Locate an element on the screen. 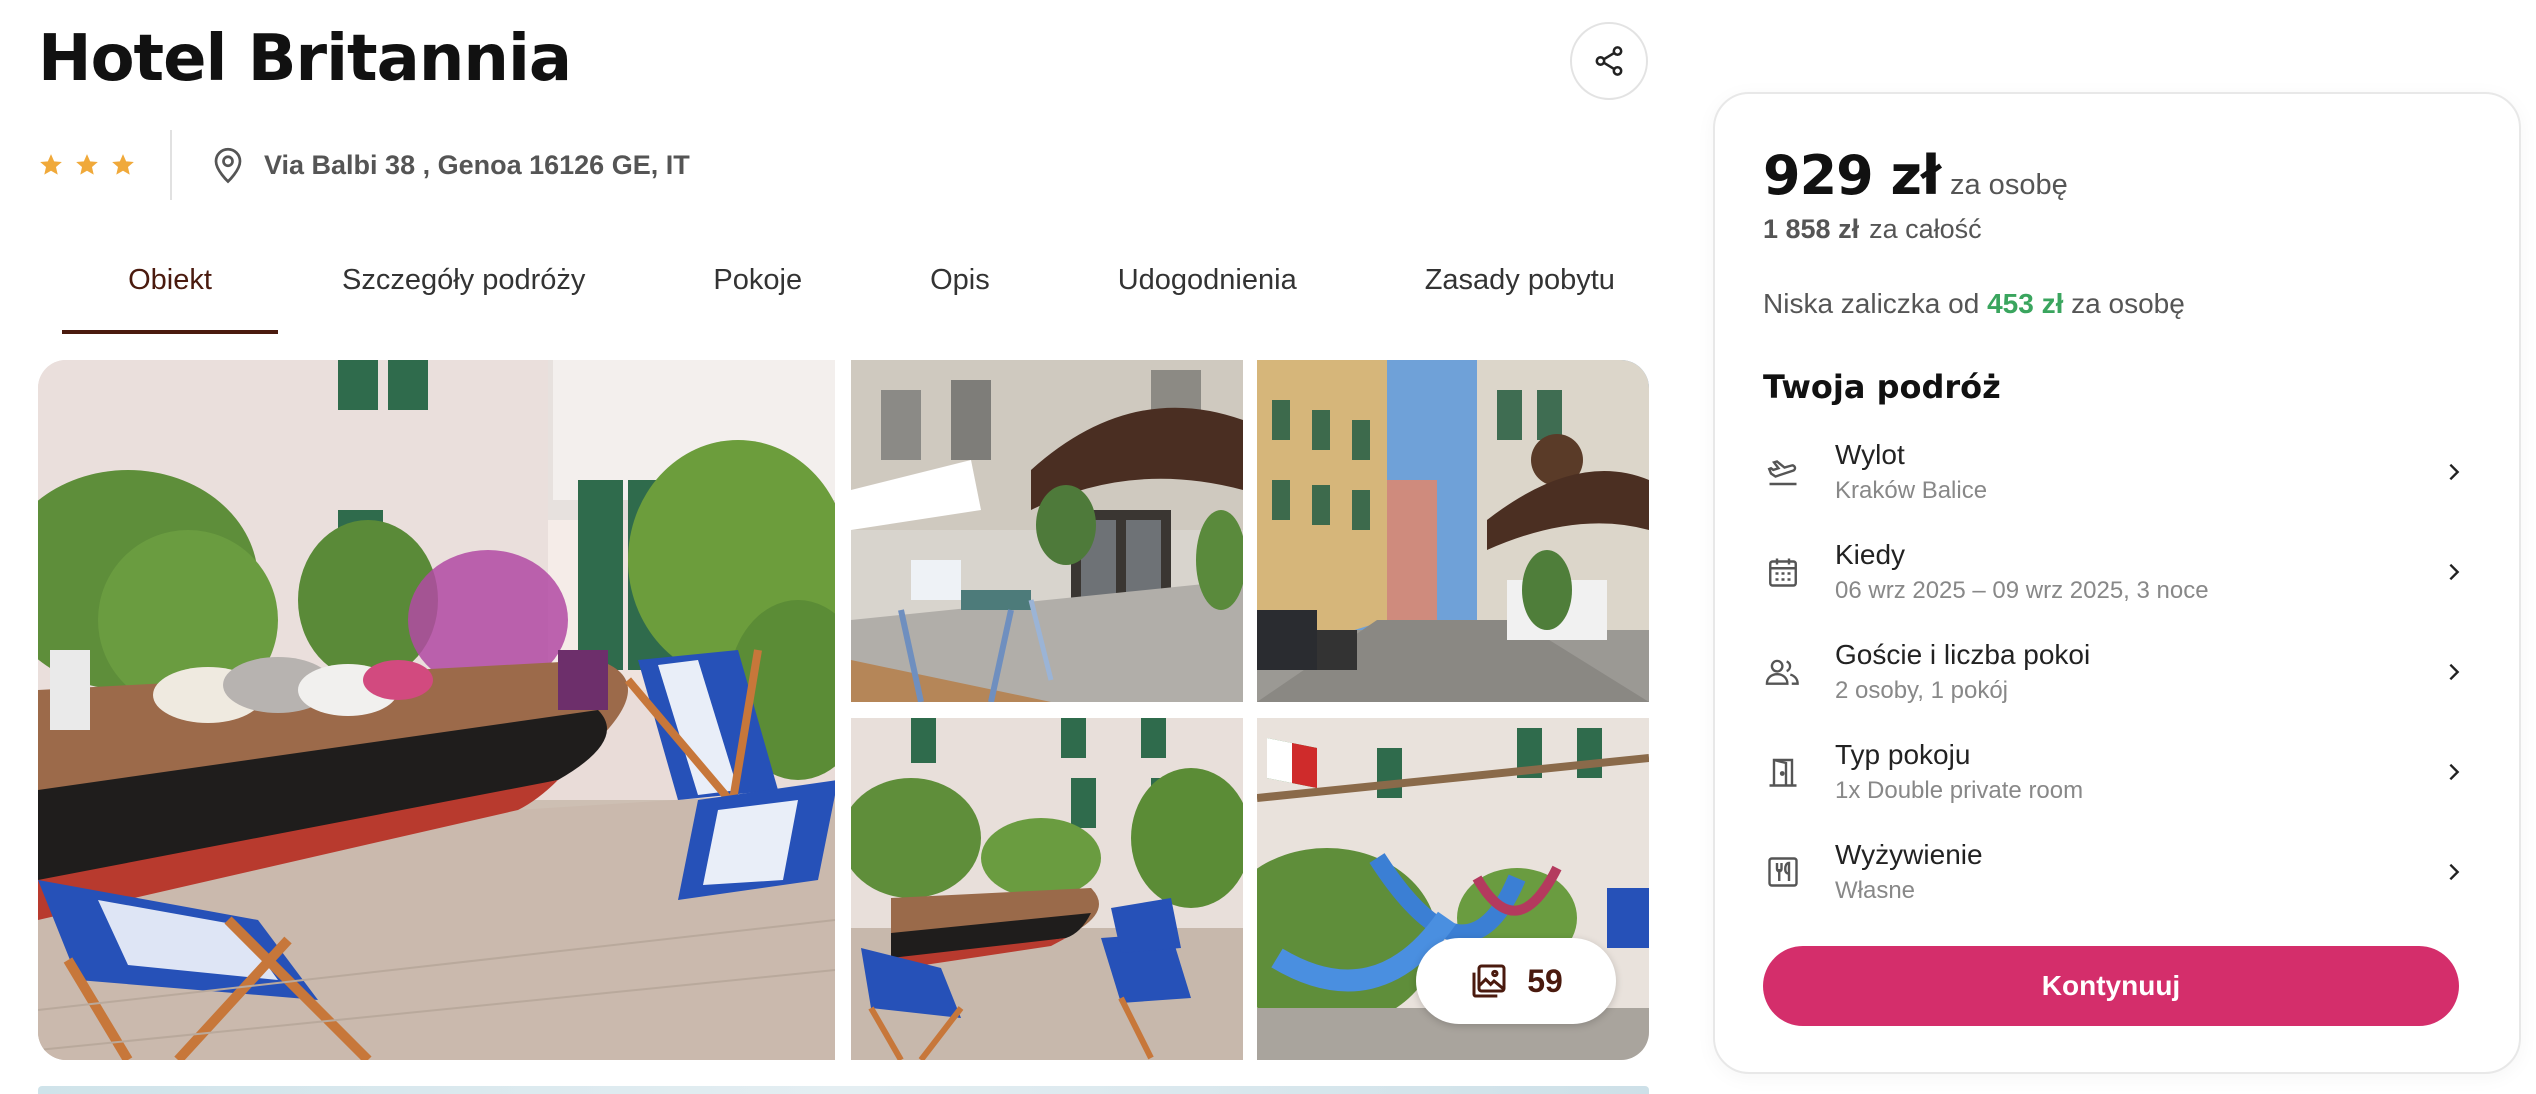 The image size is (2536, 1094). next-section-edge is located at coordinates (843, 1090).